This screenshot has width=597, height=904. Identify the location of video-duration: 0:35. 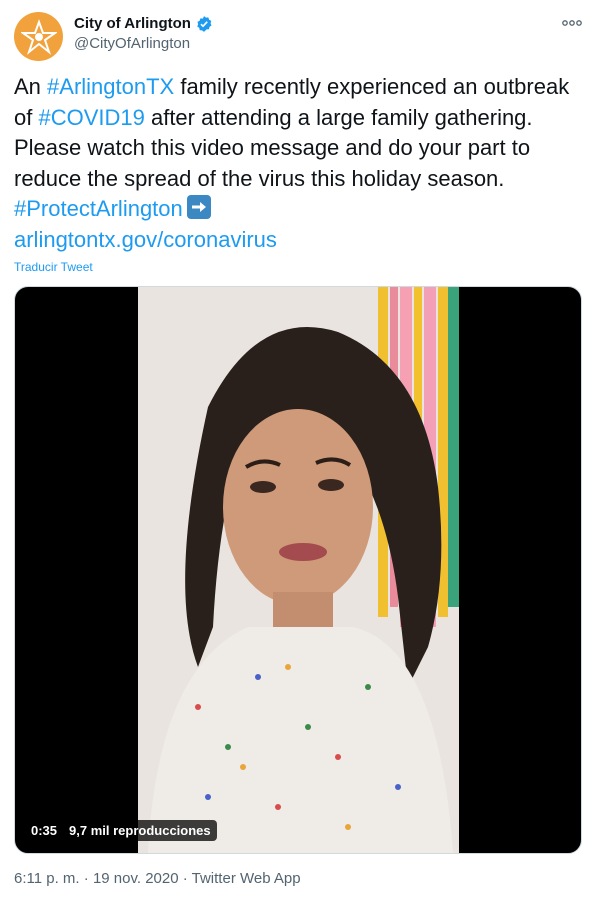
(44, 830).